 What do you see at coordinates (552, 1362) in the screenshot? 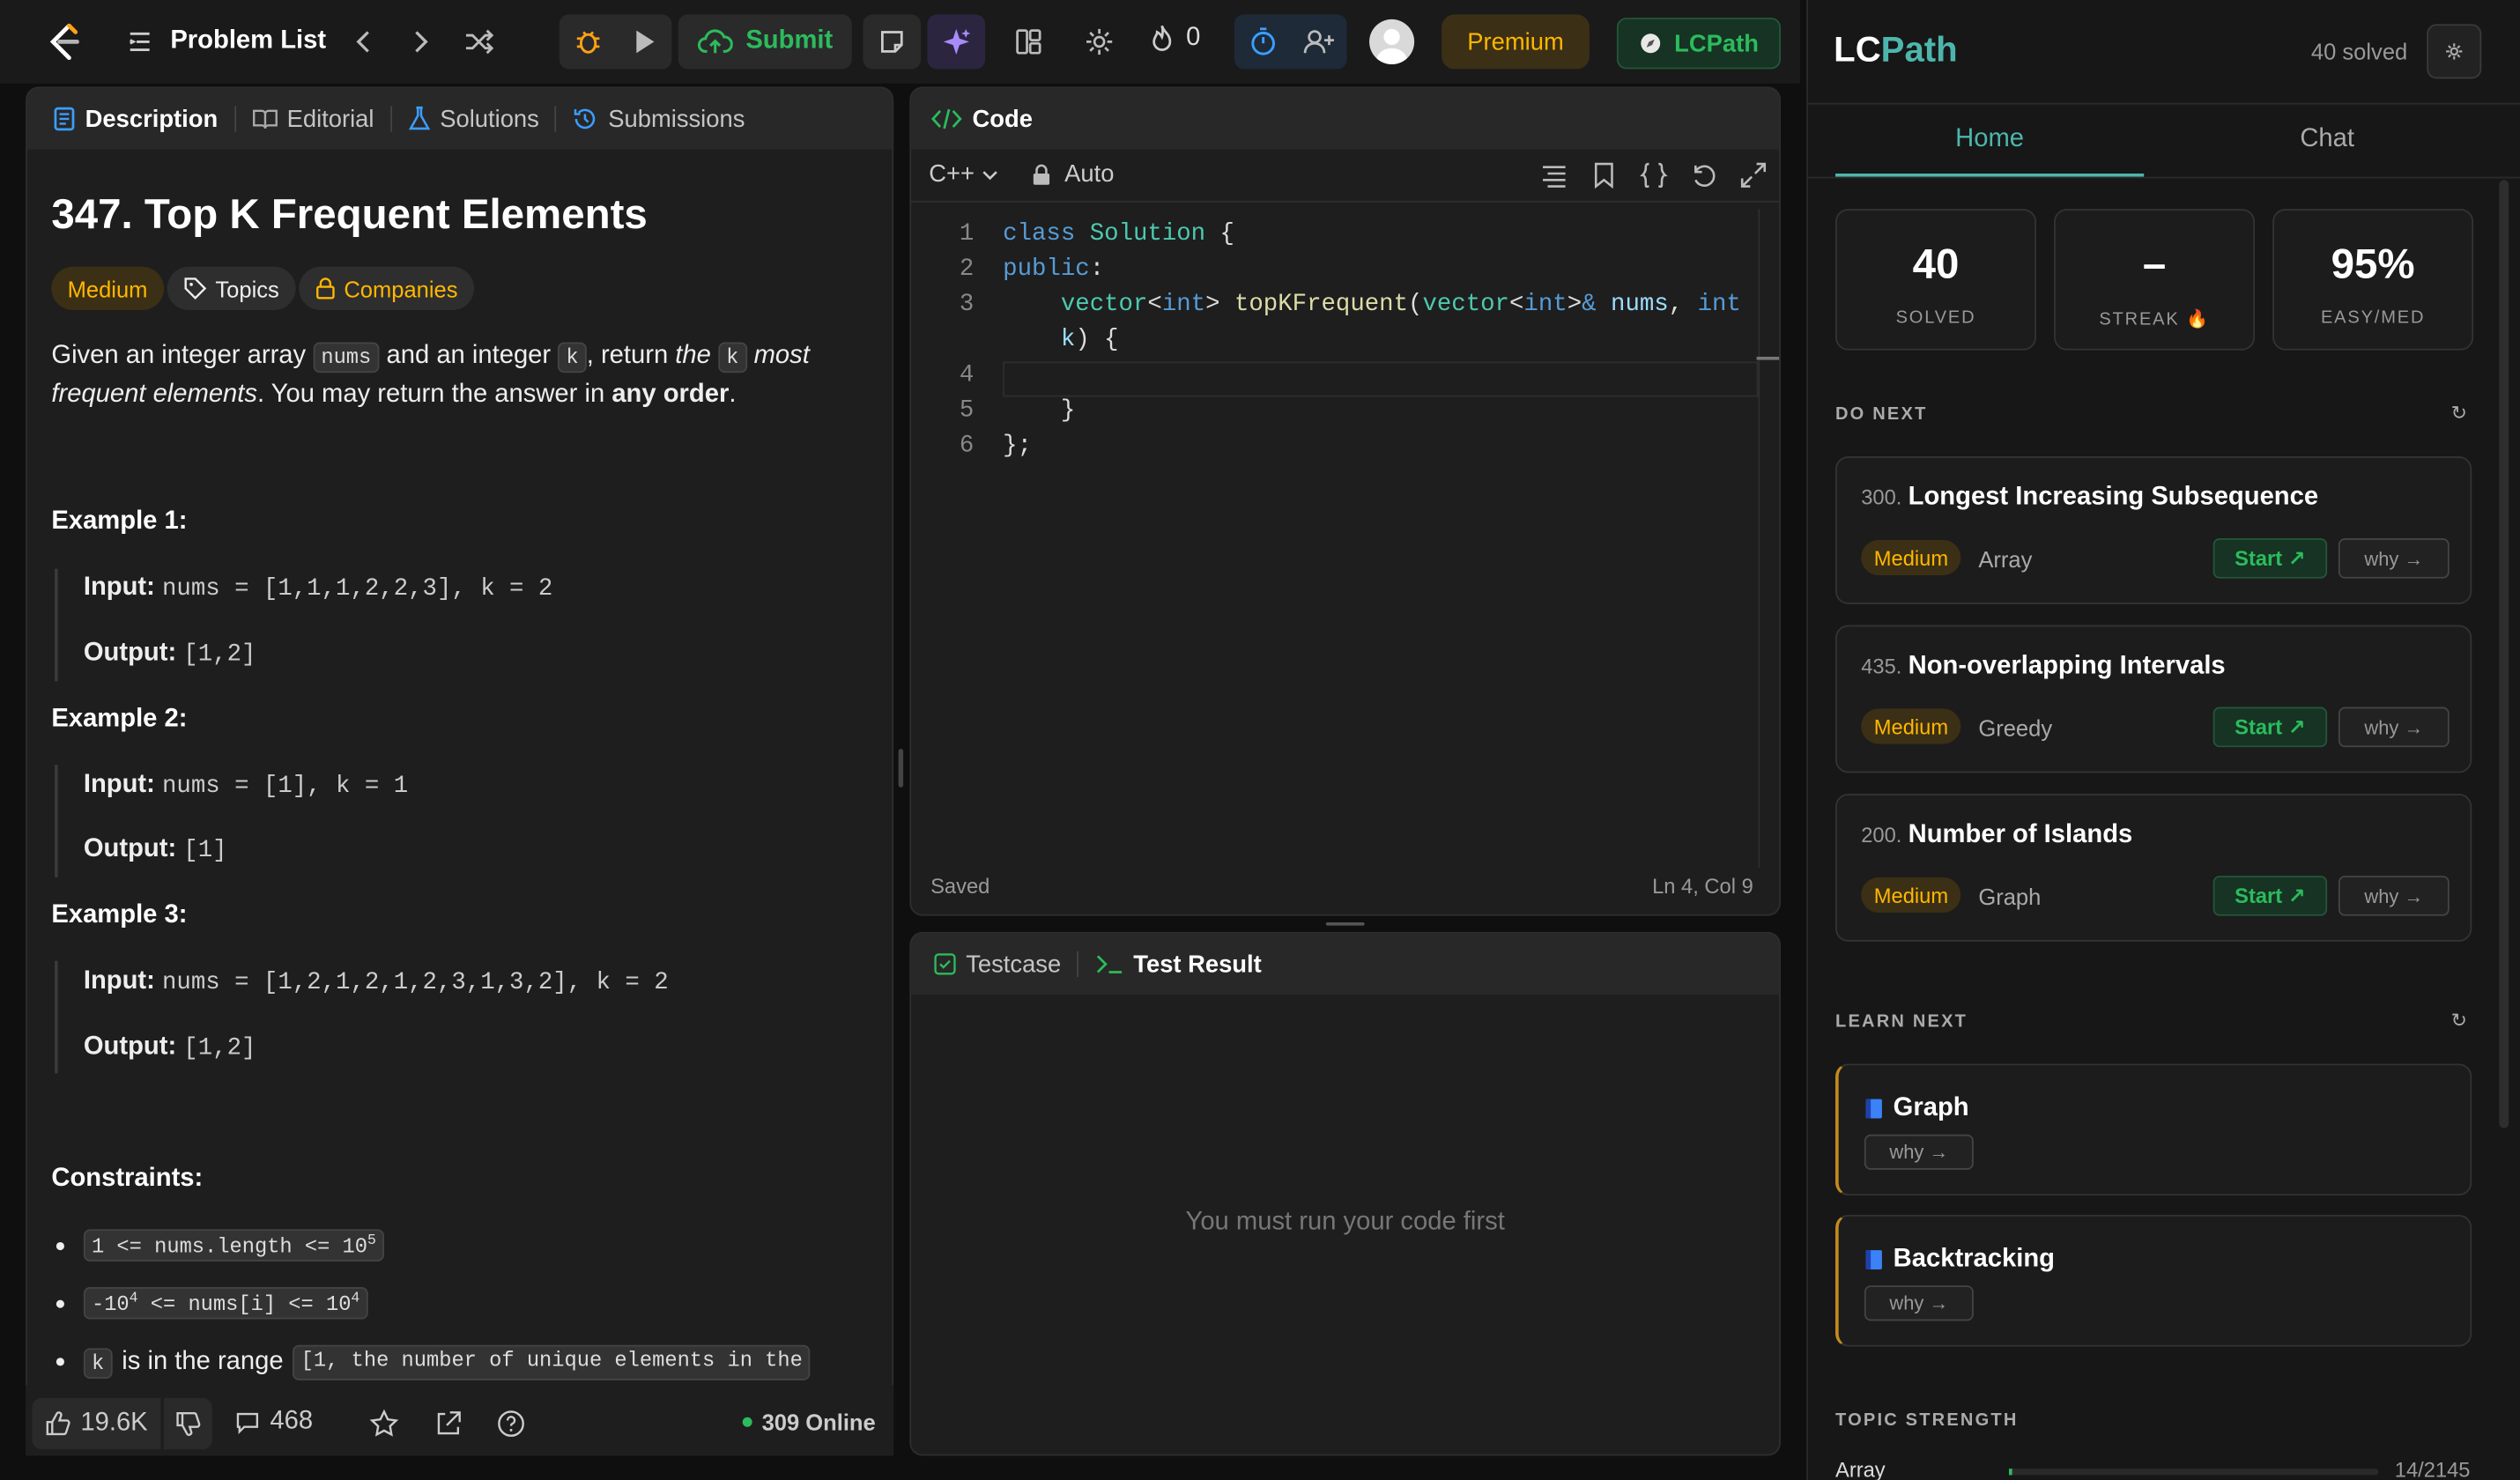
I see `inline-code: [1, the number of unique elements in the` at bounding box center [552, 1362].